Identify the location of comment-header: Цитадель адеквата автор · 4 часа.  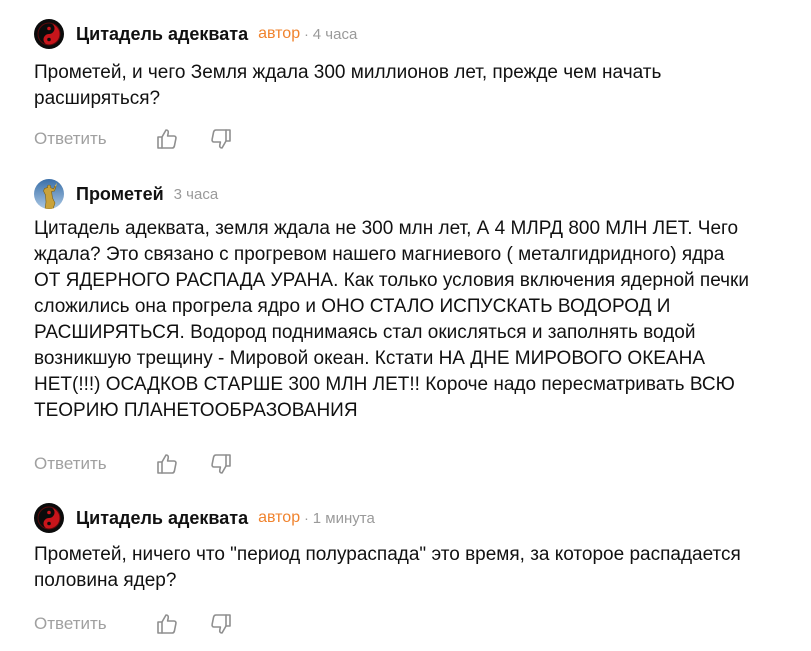
(195, 34).